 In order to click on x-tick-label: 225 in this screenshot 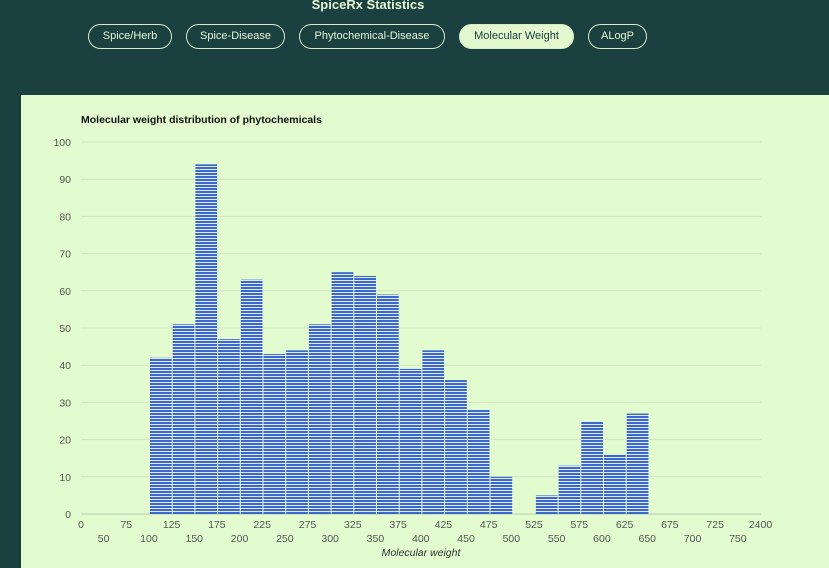, I will do `click(262, 525)`.